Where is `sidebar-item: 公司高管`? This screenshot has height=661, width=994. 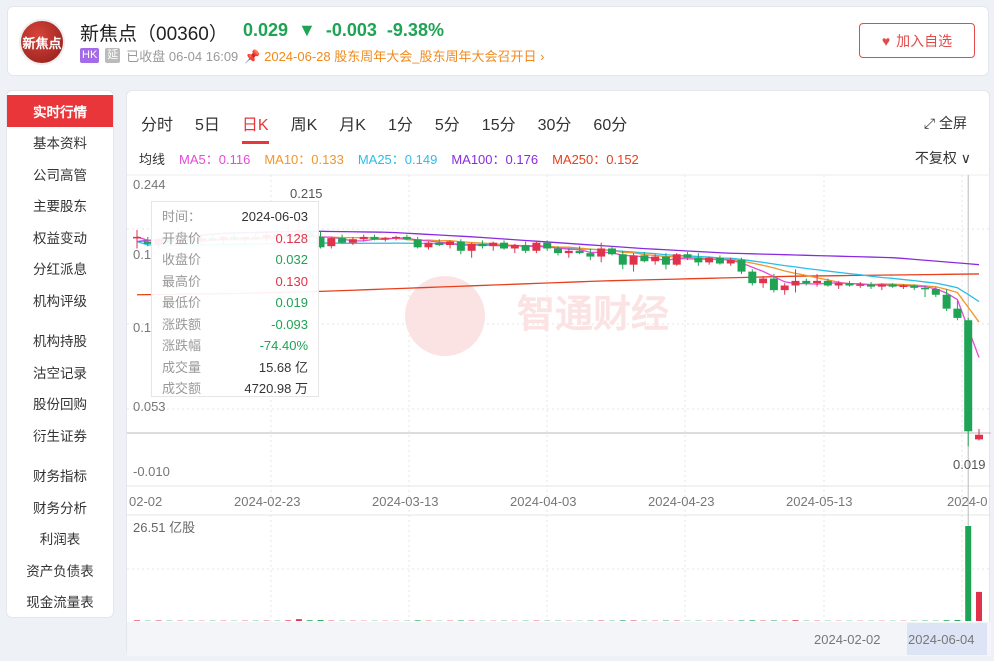 sidebar-item: 公司高管 is located at coordinates (60, 174).